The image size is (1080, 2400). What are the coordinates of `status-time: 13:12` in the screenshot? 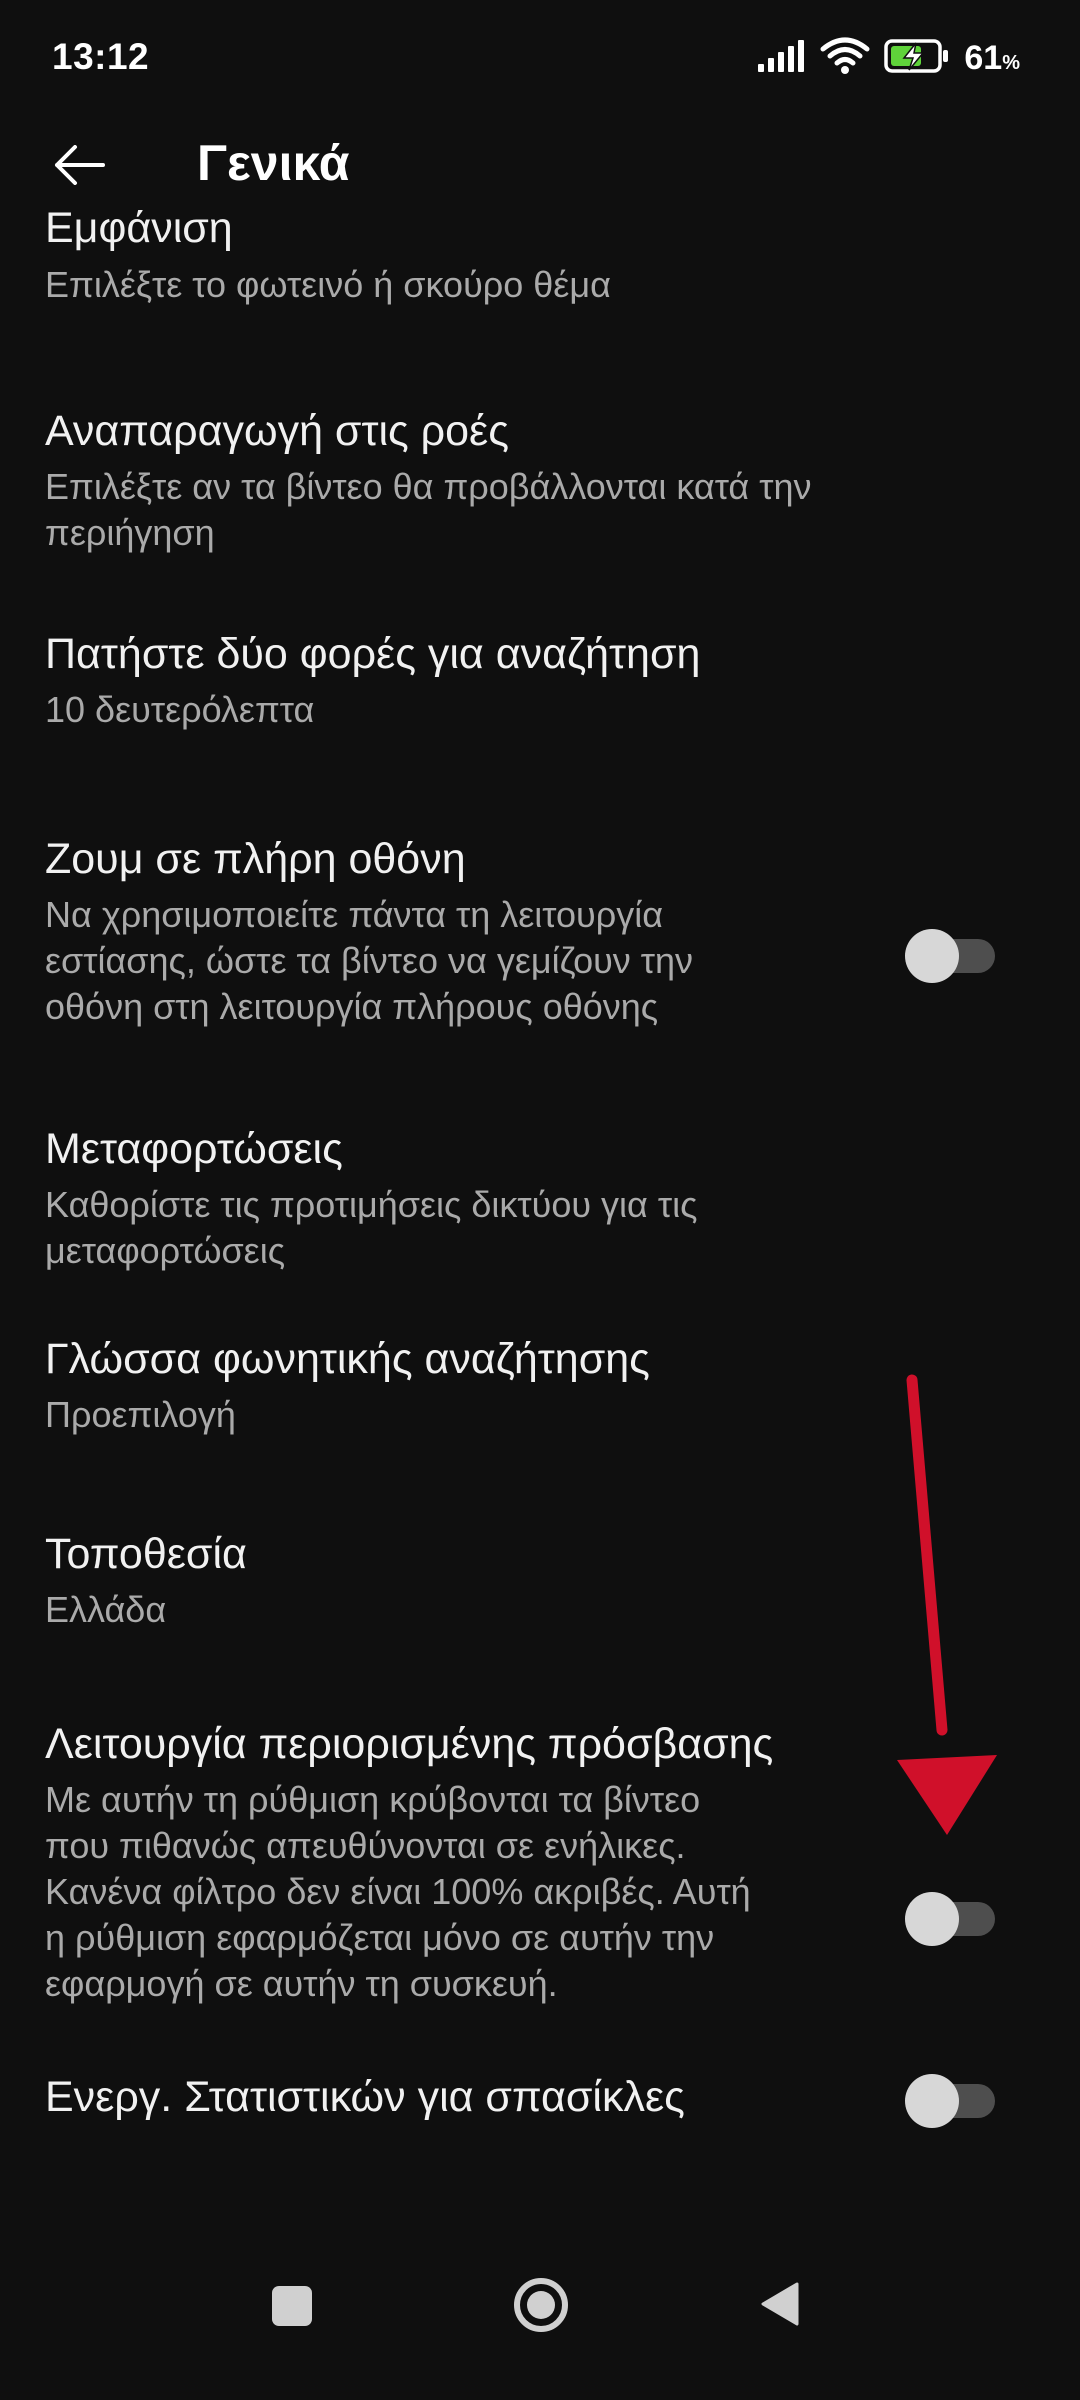 It's located at (101, 56).